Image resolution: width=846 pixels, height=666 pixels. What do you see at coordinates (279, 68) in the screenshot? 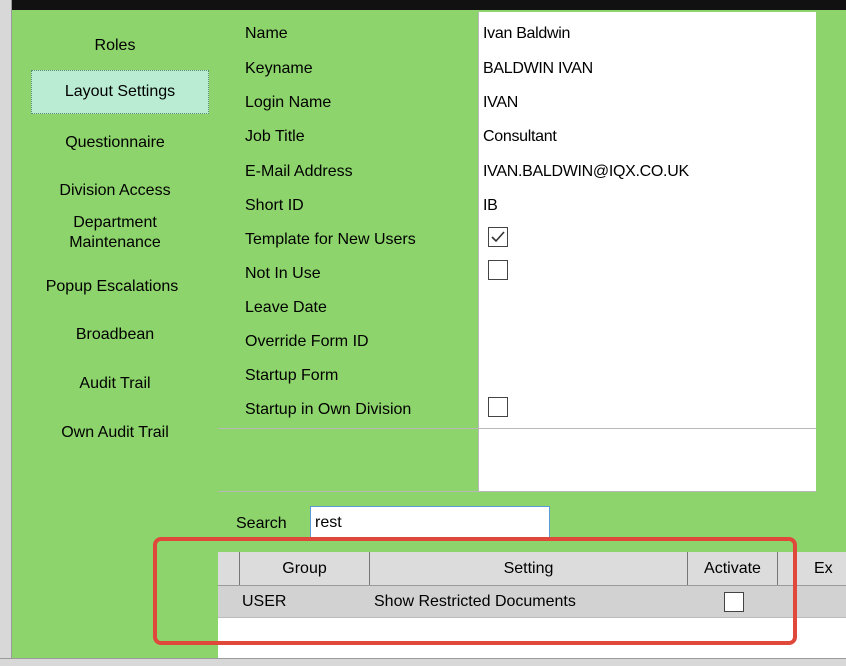
I see `prop-label-keyname: Keyname` at bounding box center [279, 68].